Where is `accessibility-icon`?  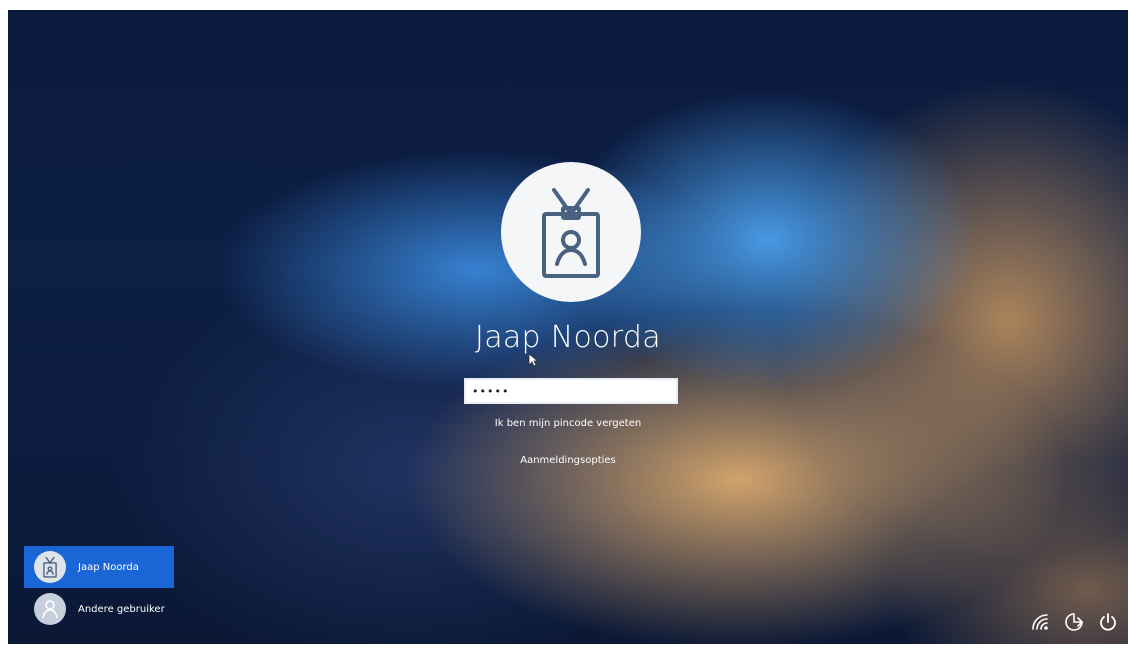 accessibility-icon is located at coordinates (1074, 622).